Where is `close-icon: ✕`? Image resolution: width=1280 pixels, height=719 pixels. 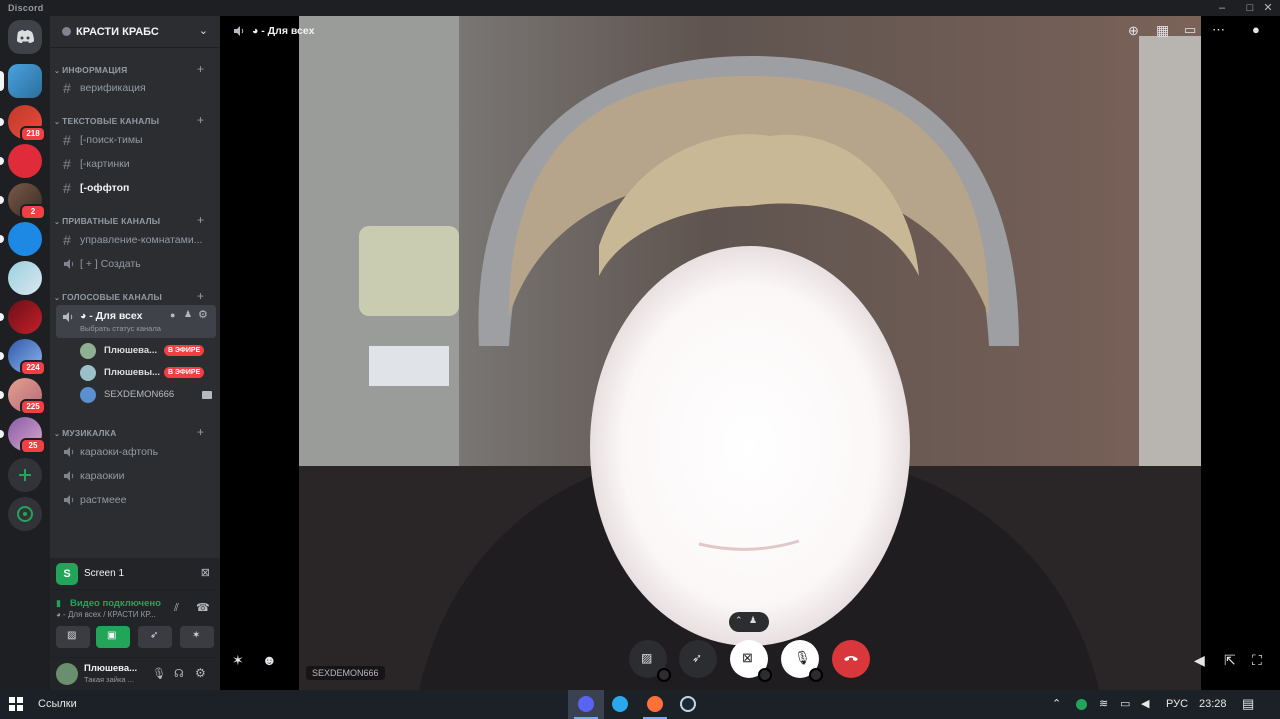
close-icon: ✕ is located at coordinates (1268, 8).